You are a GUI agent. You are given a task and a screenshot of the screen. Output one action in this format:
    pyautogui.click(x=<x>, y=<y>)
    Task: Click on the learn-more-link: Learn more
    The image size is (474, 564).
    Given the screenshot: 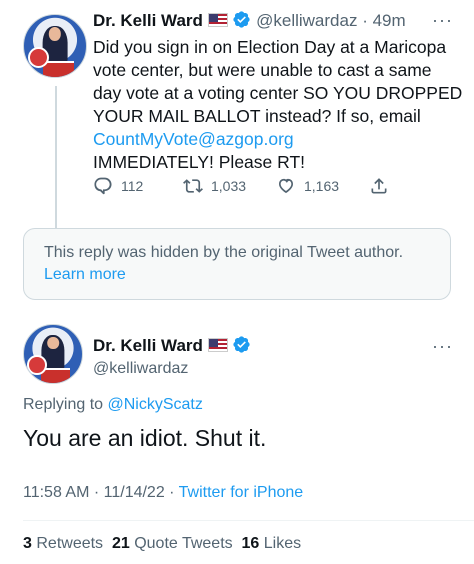 What is the action you would take?
    pyautogui.click(x=85, y=274)
    